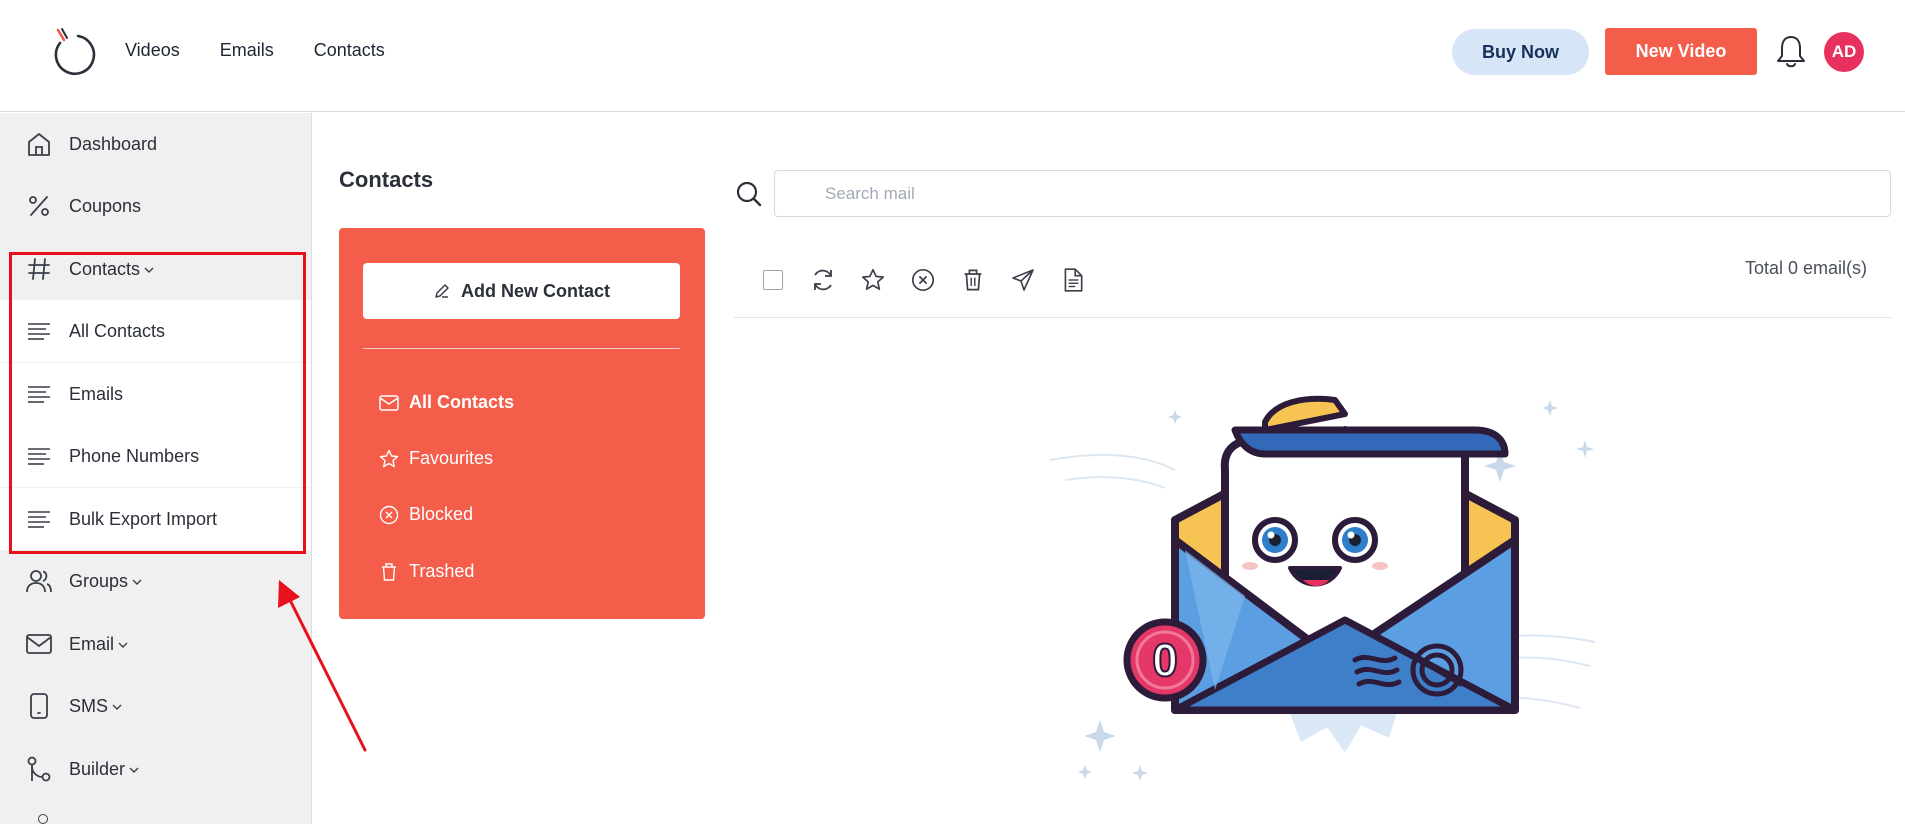 Image resolution: width=1905 pixels, height=824 pixels. Describe the element at coordinates (1165, 660) in the screenshot. I see `badge-count: 0` at that location.